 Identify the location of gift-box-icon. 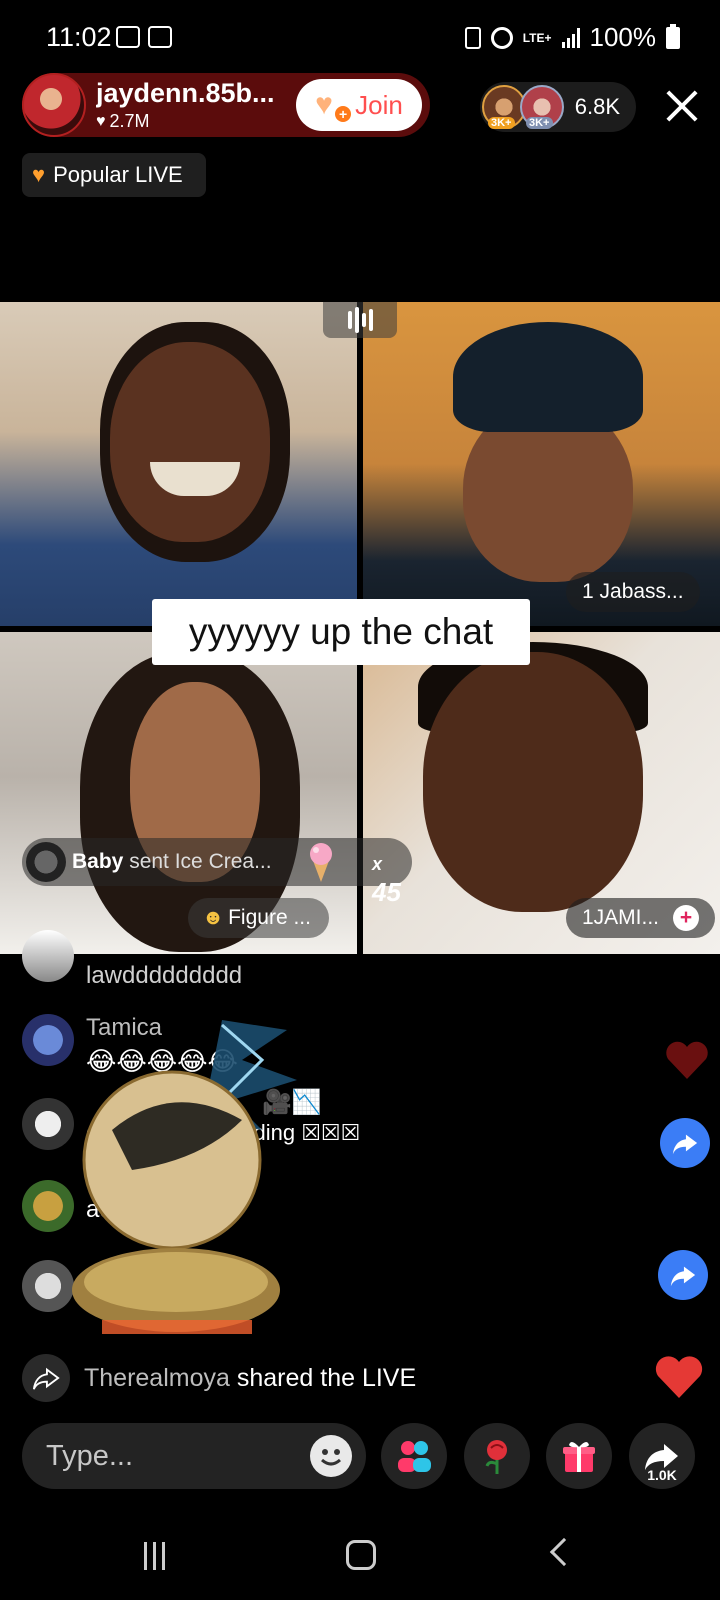
(579, 1456).